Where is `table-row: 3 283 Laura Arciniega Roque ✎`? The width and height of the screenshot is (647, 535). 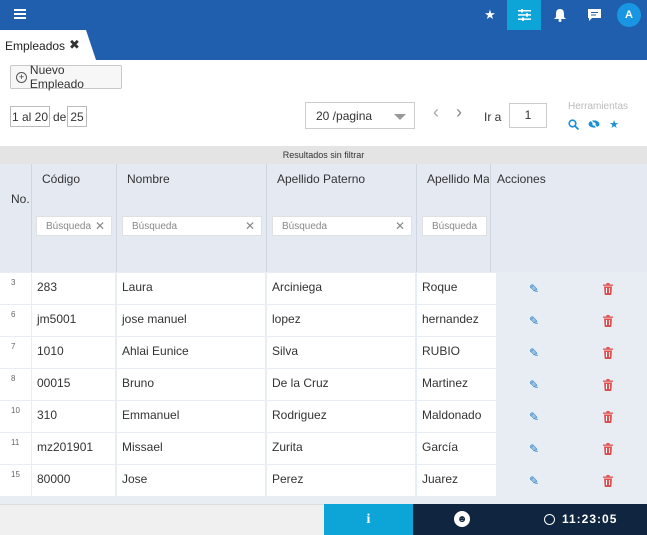 table-row: 3 283 Laura Arciniega Roque ✎ is located at coordinates (323, 289).